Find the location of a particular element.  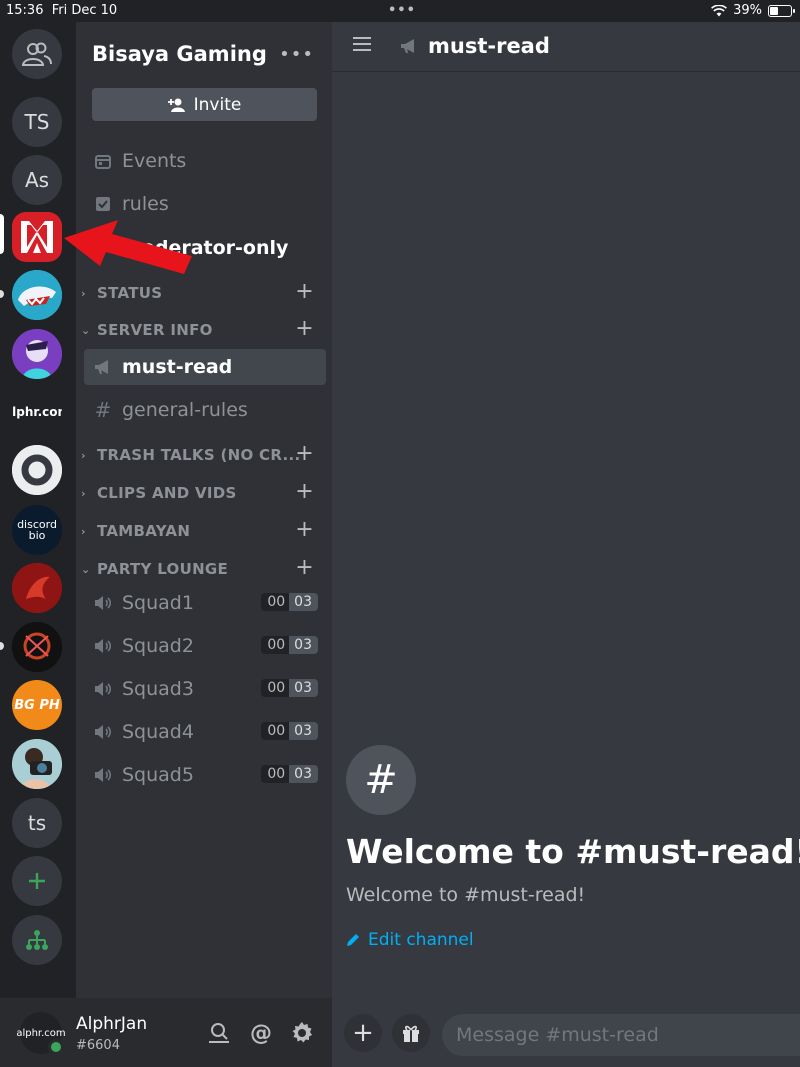

search-button is located at coordinates (219, 1033).